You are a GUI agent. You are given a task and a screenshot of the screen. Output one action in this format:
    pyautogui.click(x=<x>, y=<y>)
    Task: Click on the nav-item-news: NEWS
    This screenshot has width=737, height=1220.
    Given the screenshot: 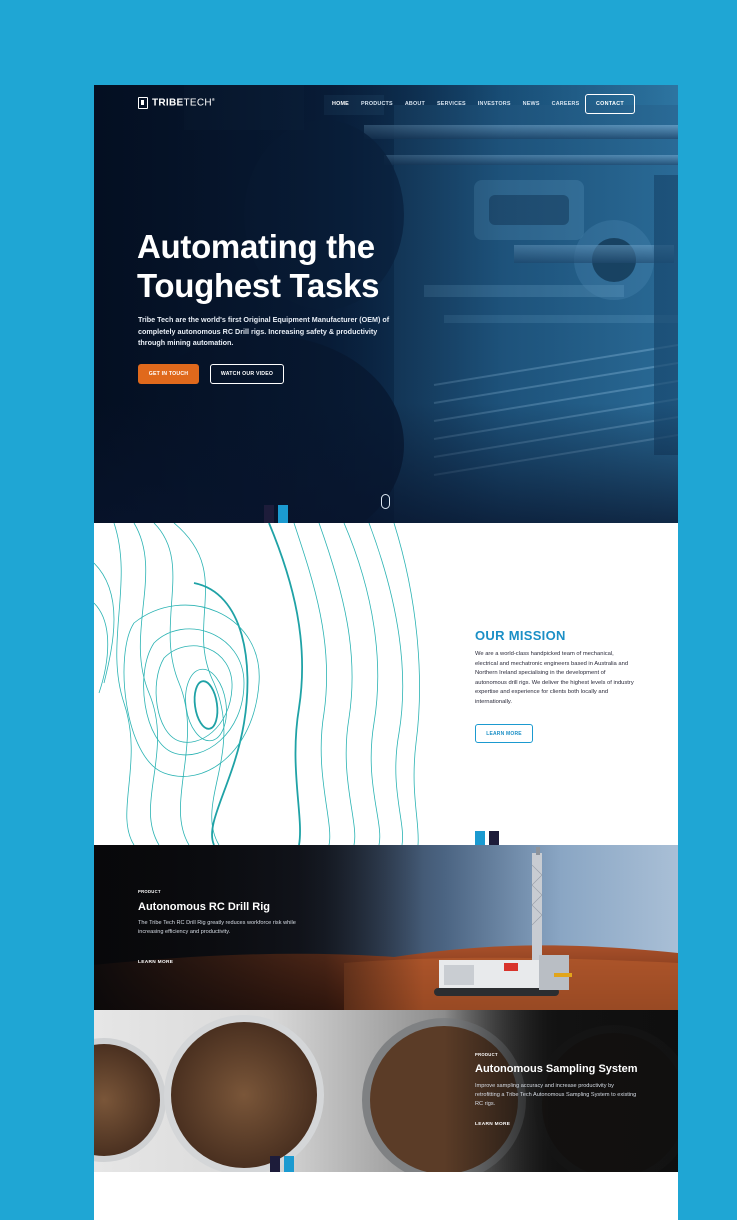 What is the action you would take?
    pyautogui.click(x=531, y=104)
    